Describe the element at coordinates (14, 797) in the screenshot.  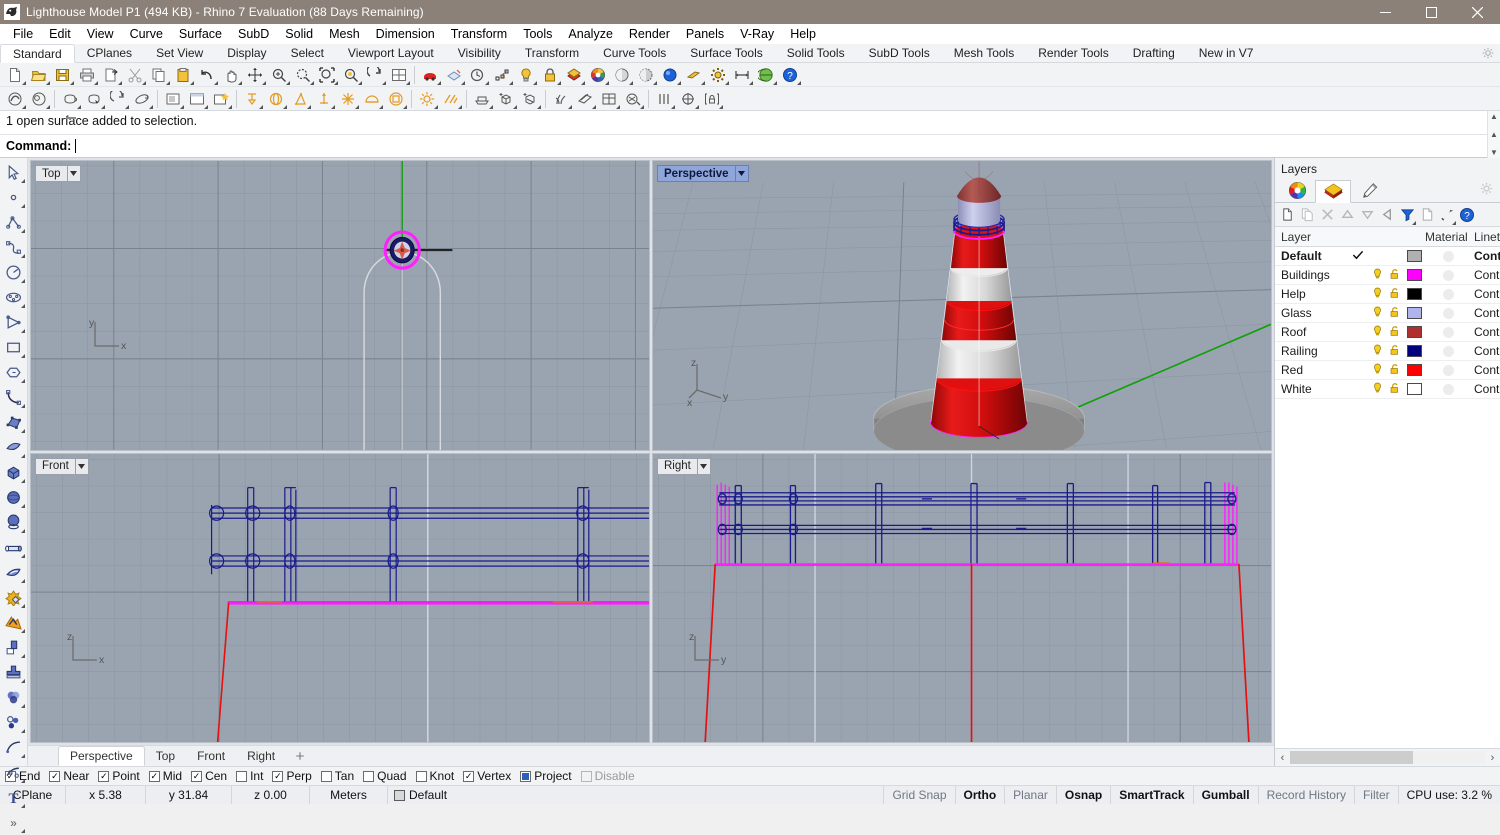
I see `text-icon: T` at that location.